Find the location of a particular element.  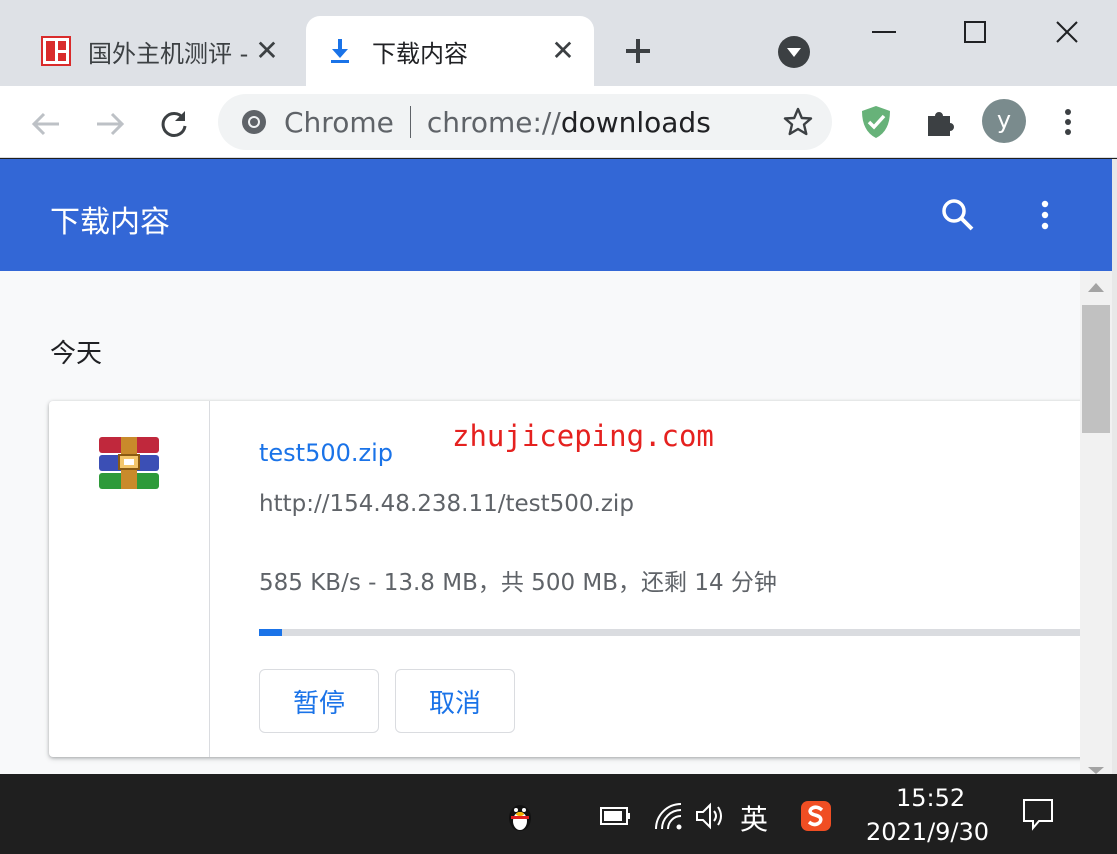

download-source-url: http://154.48.238.11/test500.zip is located at coordinates (446, 504).